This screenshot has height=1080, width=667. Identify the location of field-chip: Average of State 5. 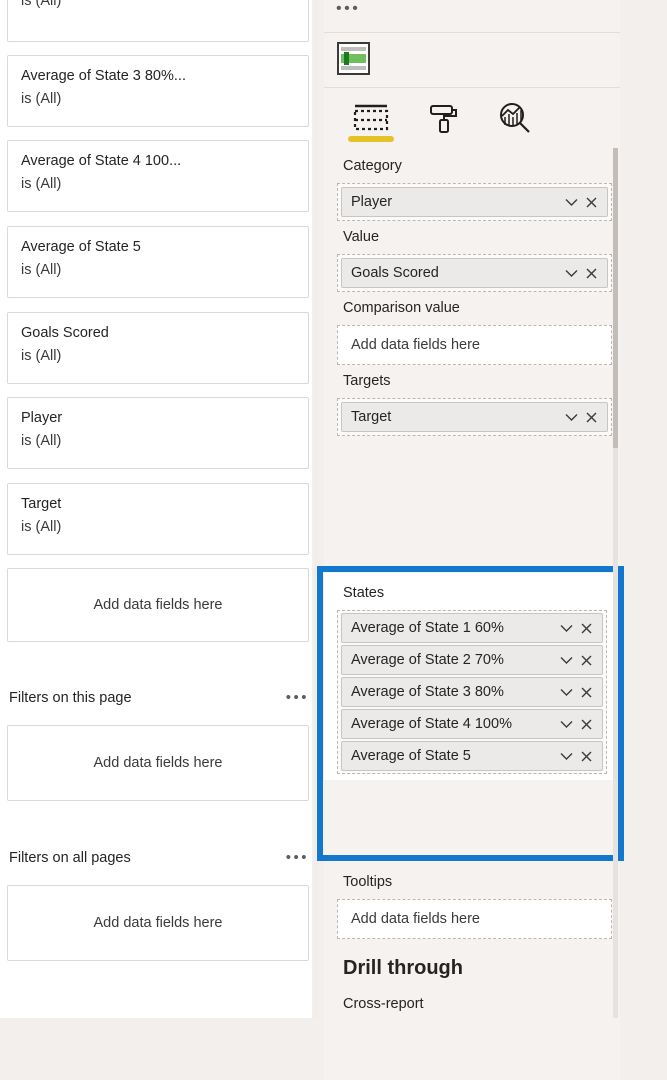
(472, 756).